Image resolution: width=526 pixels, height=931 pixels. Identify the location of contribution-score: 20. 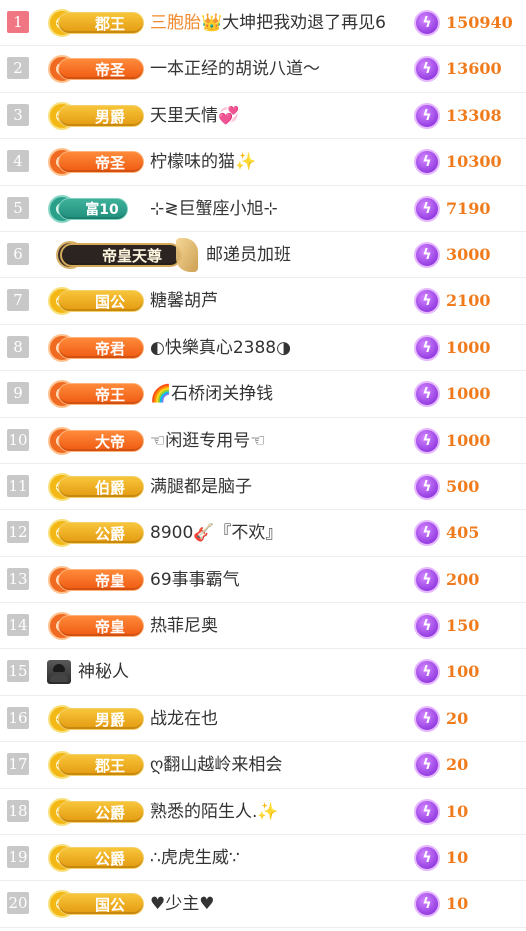
(457, 765).